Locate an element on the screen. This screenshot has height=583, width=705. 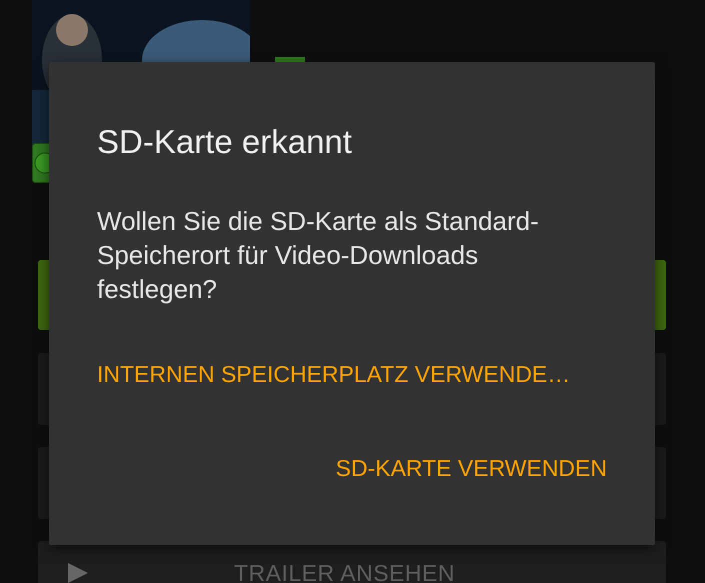
dialog-title: SD-Karte erkannt is located at coordinates (225, 142).